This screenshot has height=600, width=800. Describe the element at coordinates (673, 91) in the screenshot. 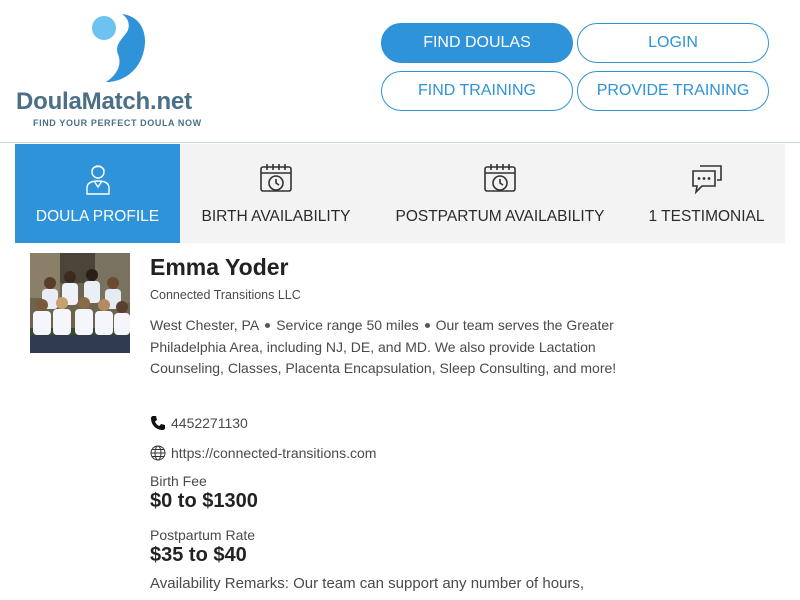

I see `provide-training-button: PROVIDE TRAINING` at that location.